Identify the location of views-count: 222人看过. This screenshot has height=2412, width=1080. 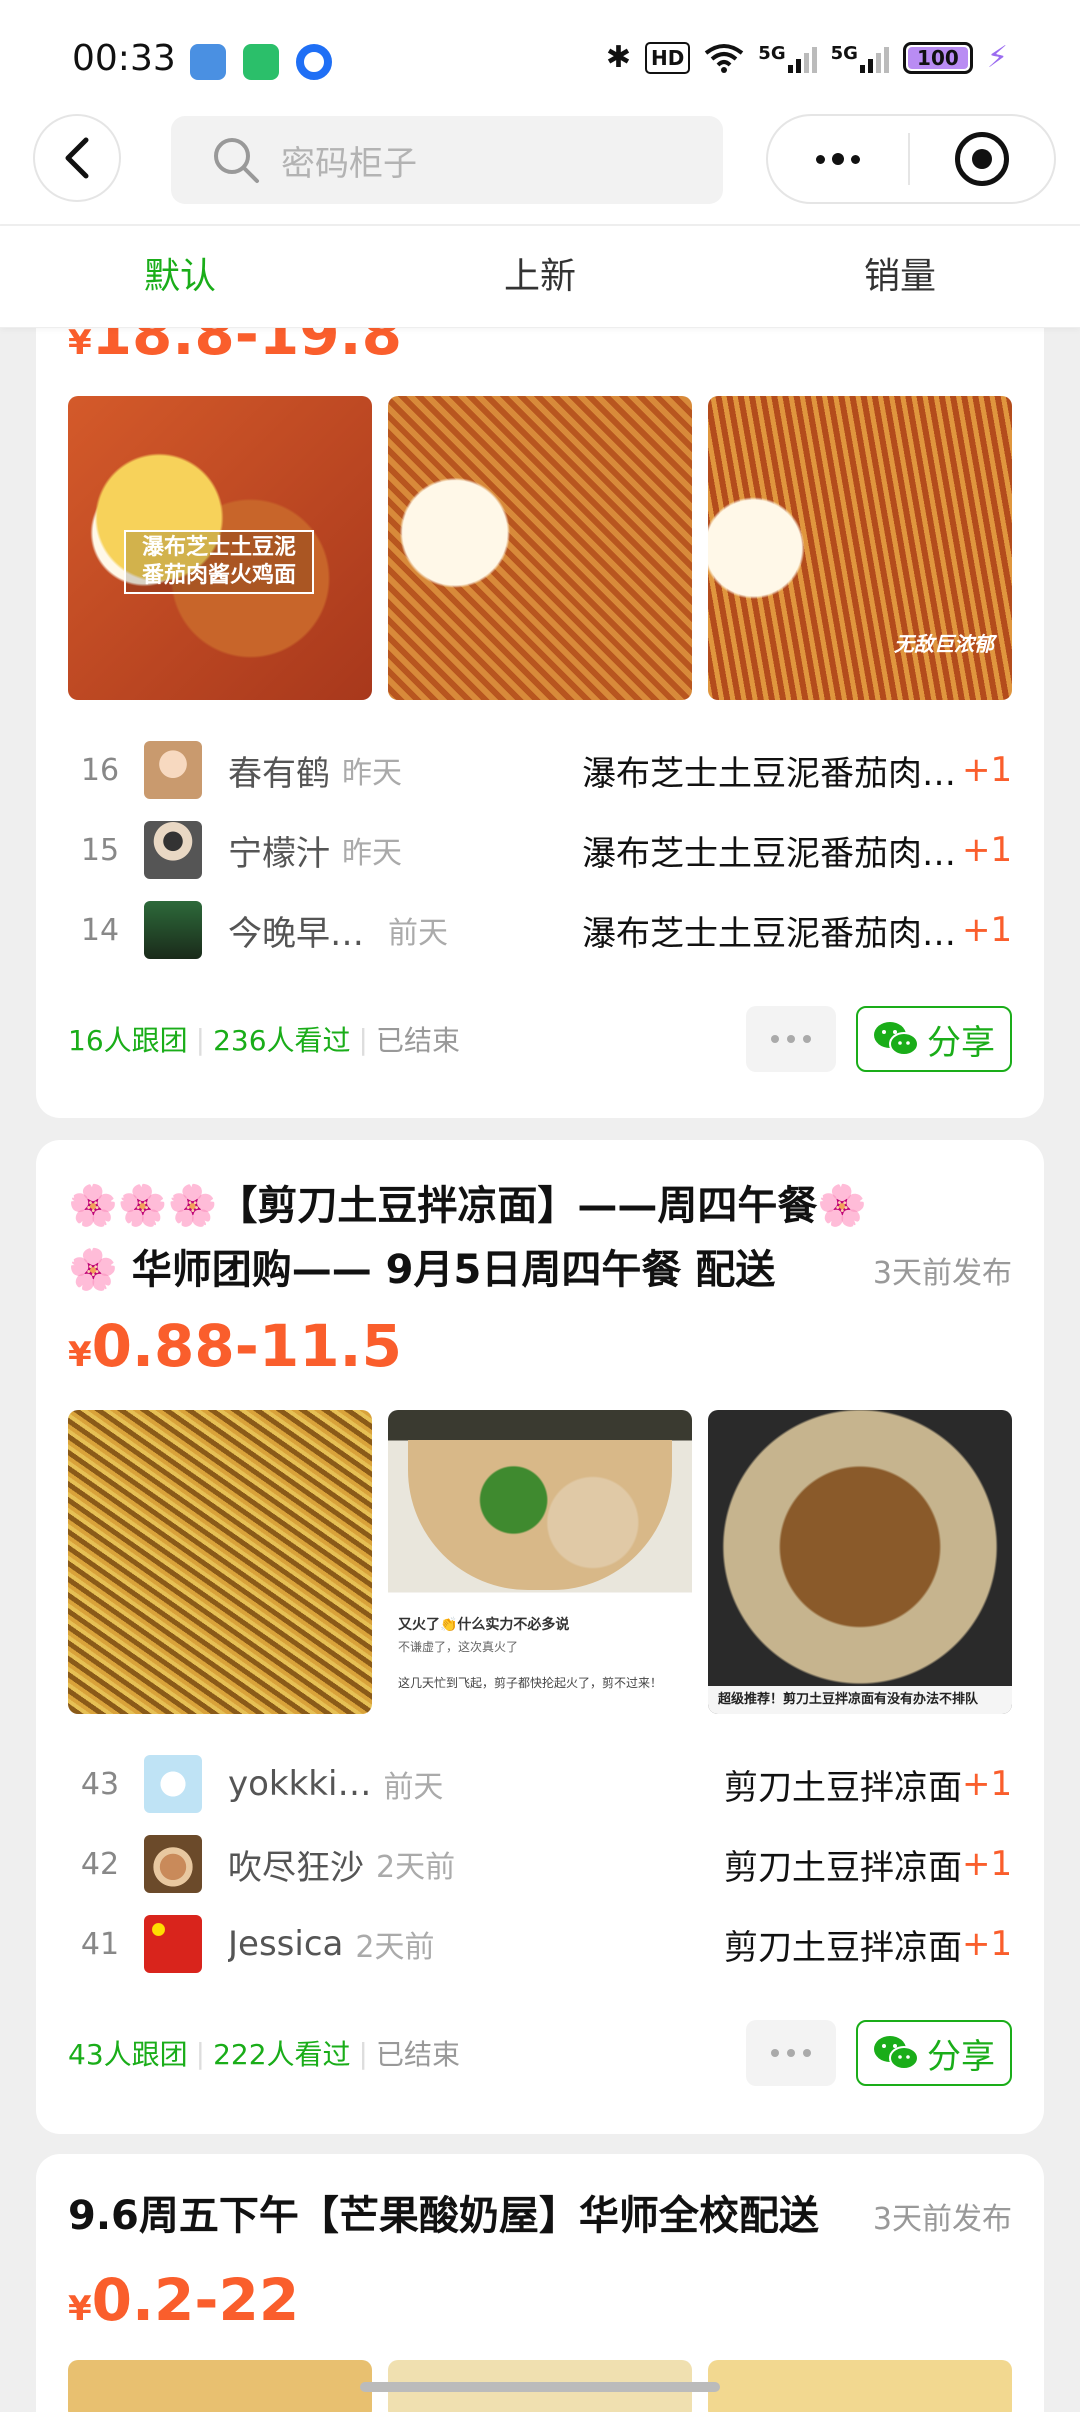
(282, 2054).